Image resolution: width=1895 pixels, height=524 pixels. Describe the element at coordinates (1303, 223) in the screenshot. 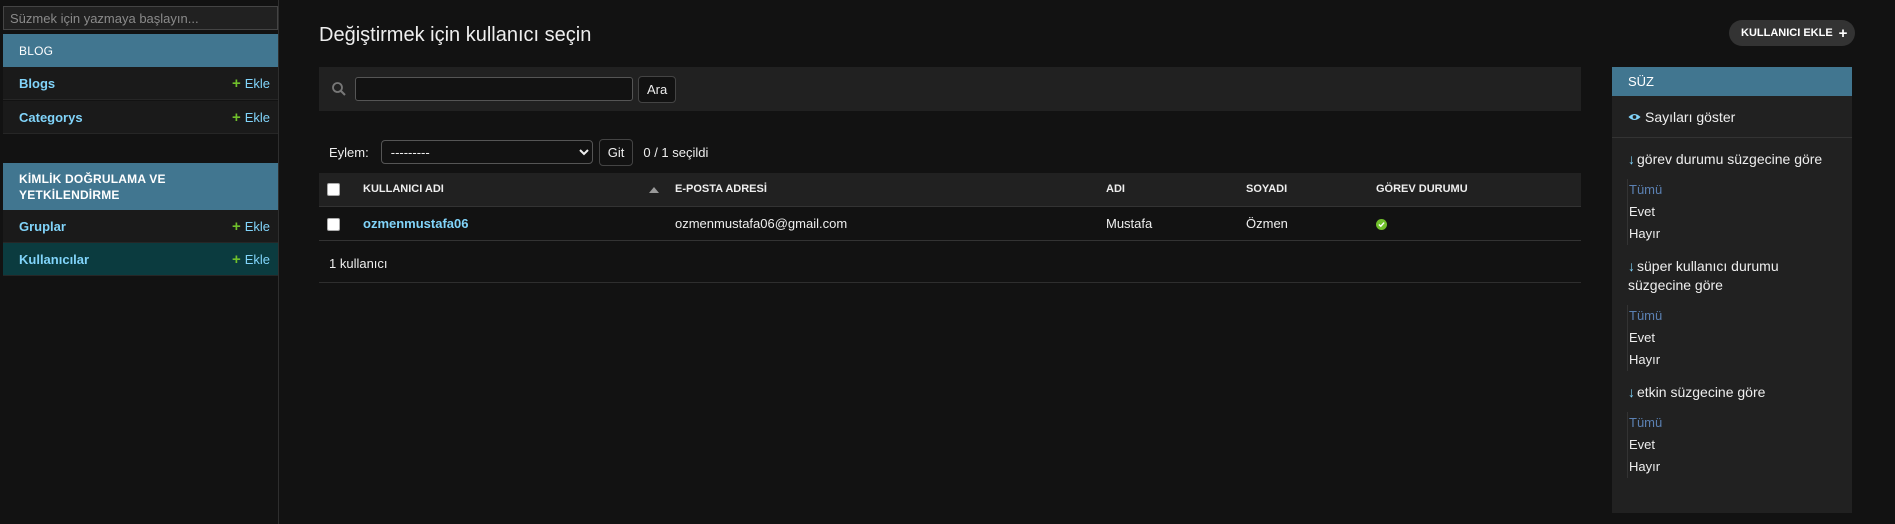

I see `last-name-cell: Özmen` at that location.